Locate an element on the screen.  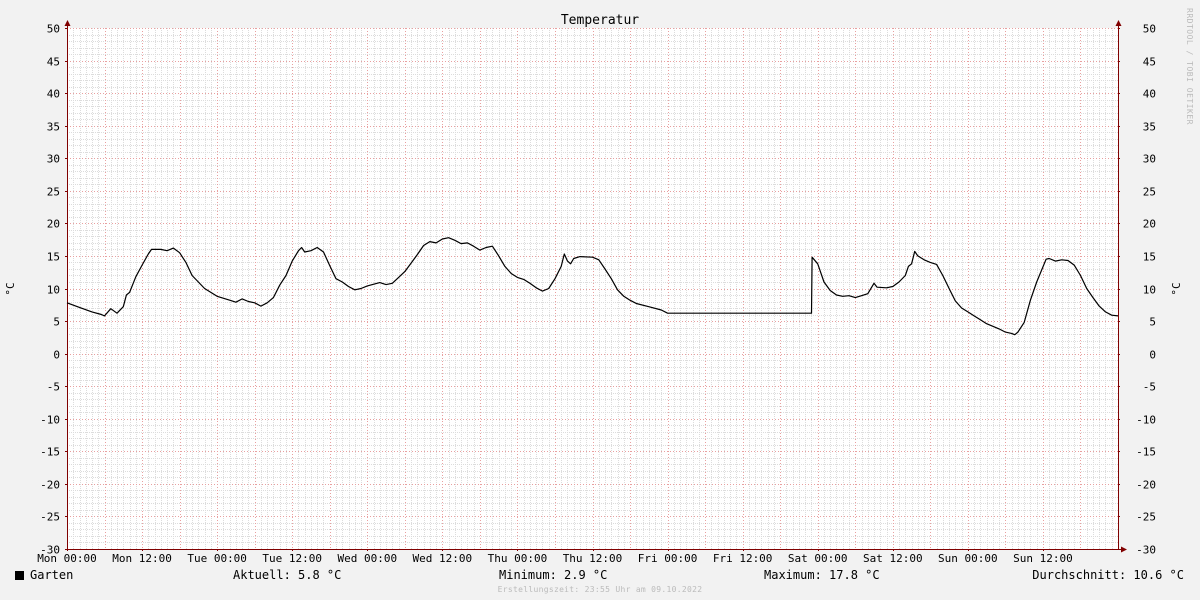
creation-time-footnote: Erstellungszeit: 23:55 Uhr am 09.10.2022 is located at coordinates (600, 589).